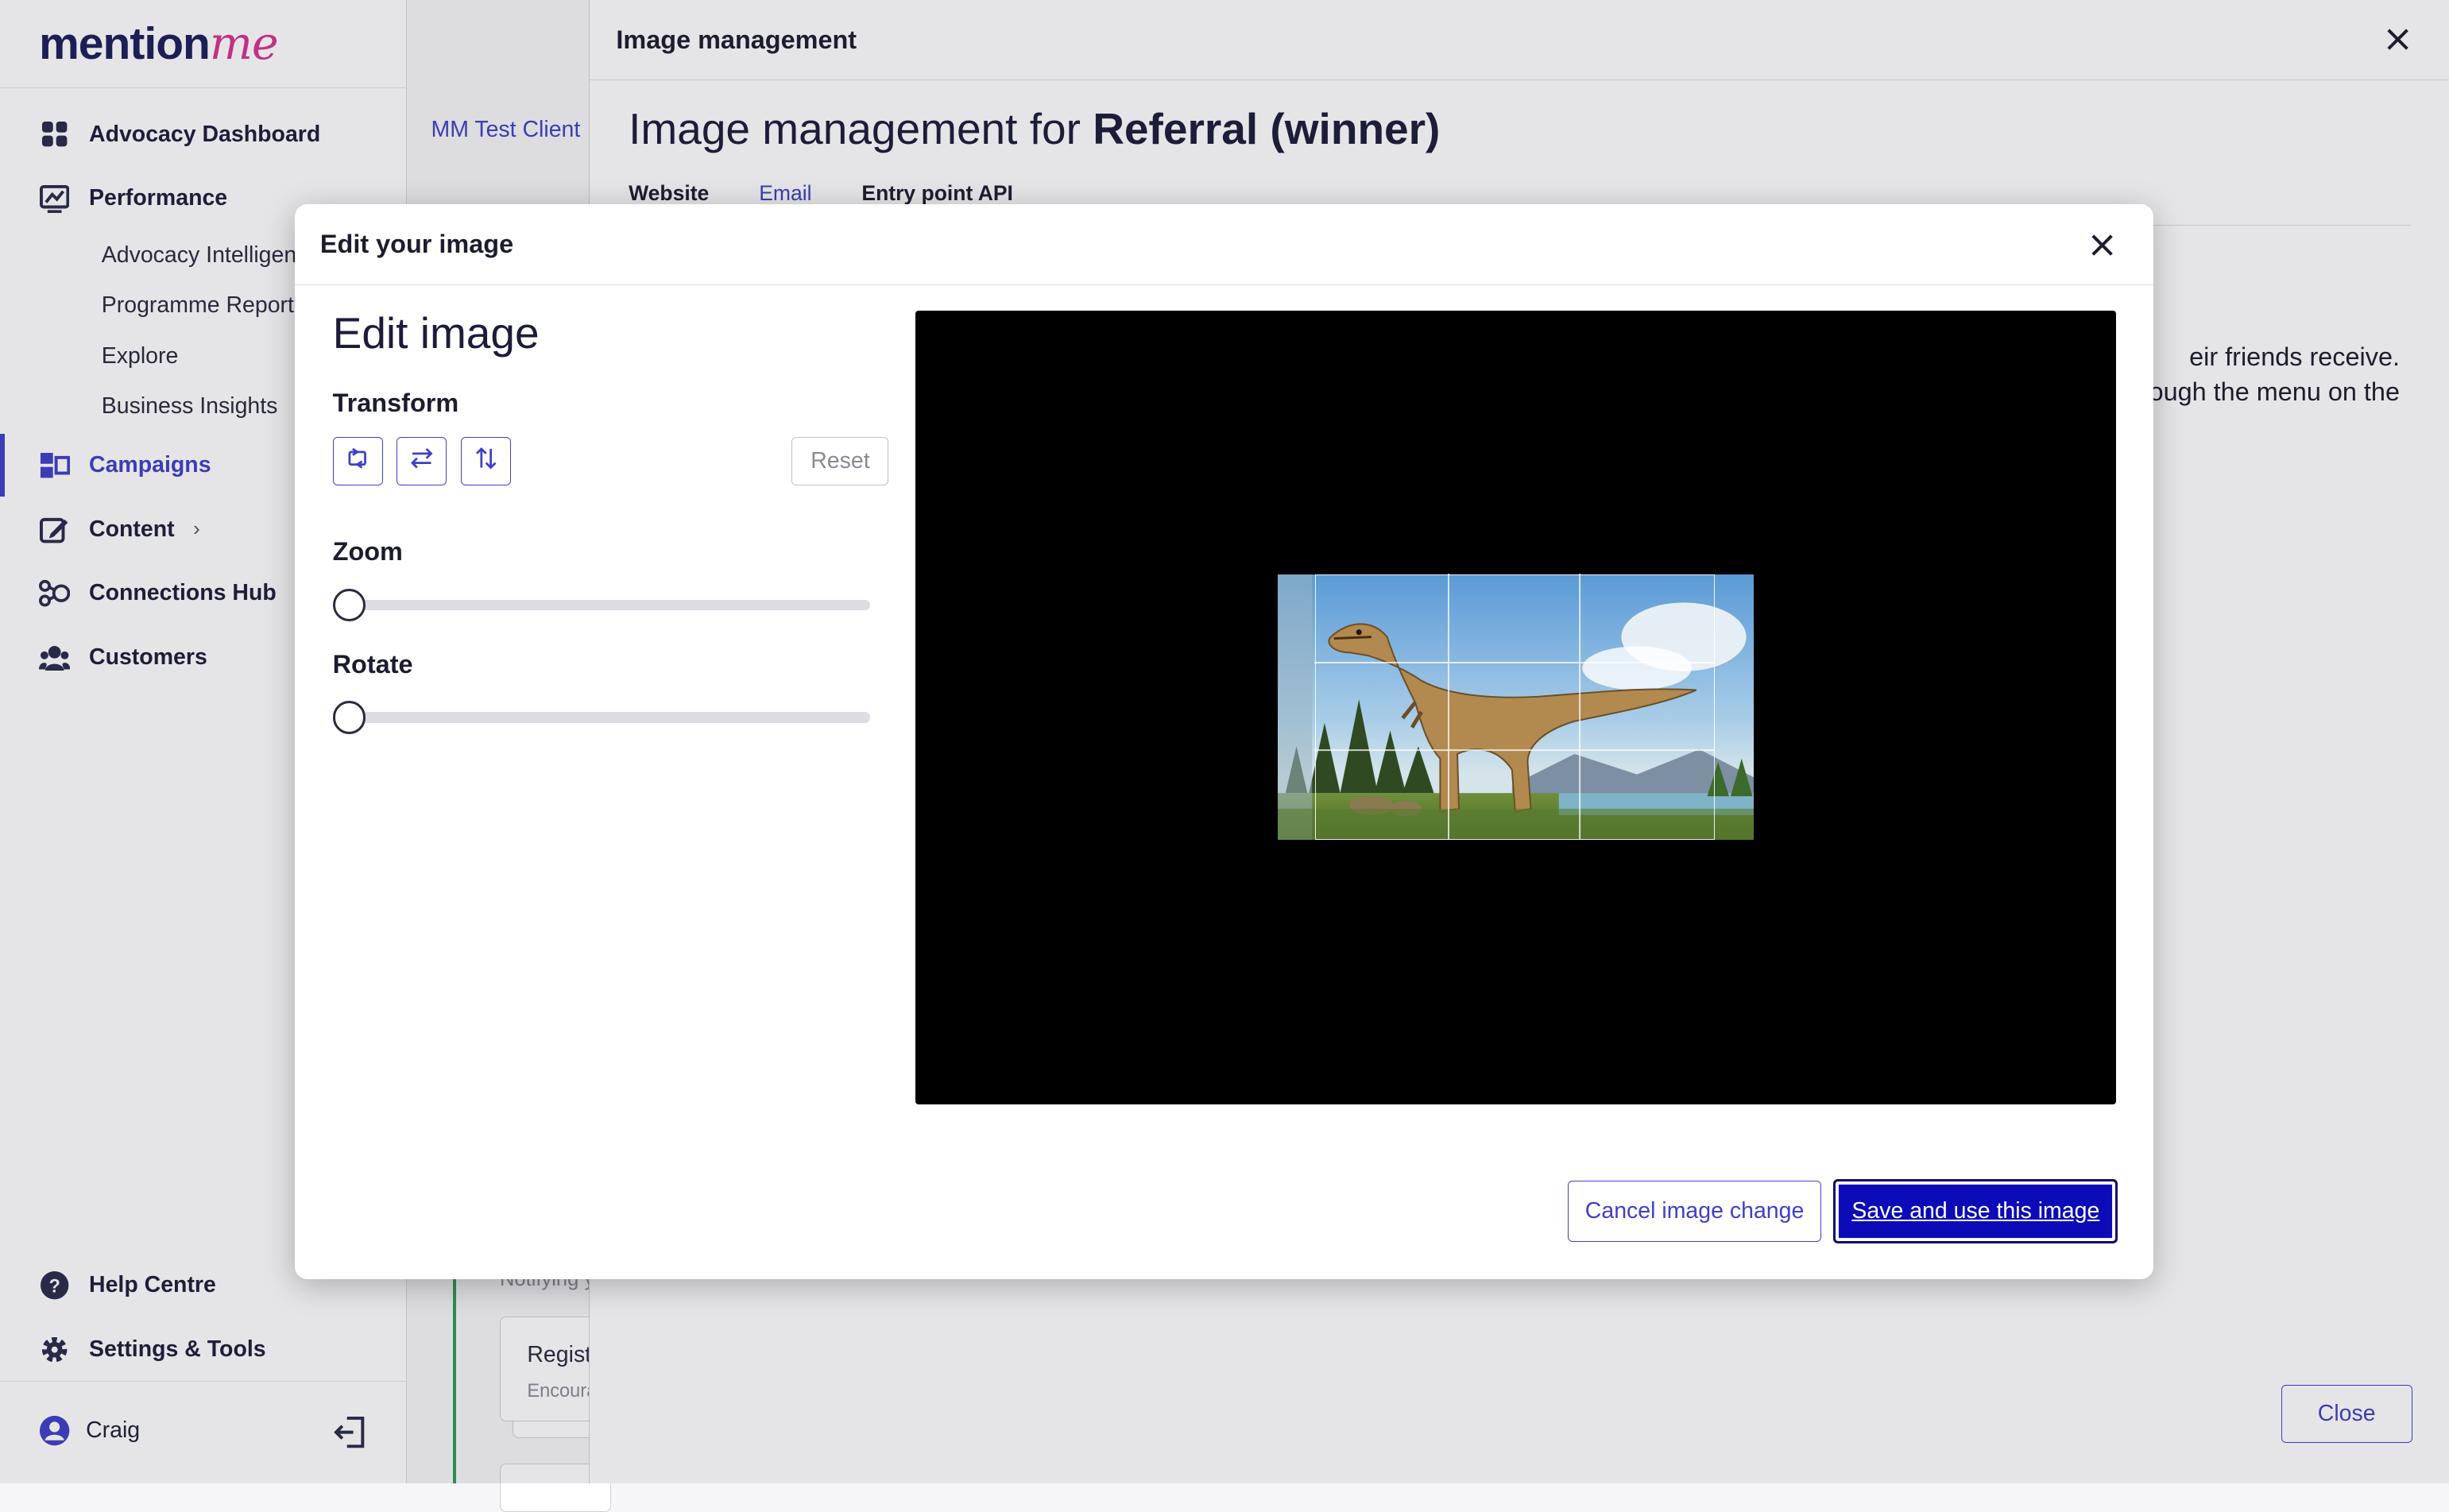  I want to click on rotate-slider-thumb, so click(349, 717).